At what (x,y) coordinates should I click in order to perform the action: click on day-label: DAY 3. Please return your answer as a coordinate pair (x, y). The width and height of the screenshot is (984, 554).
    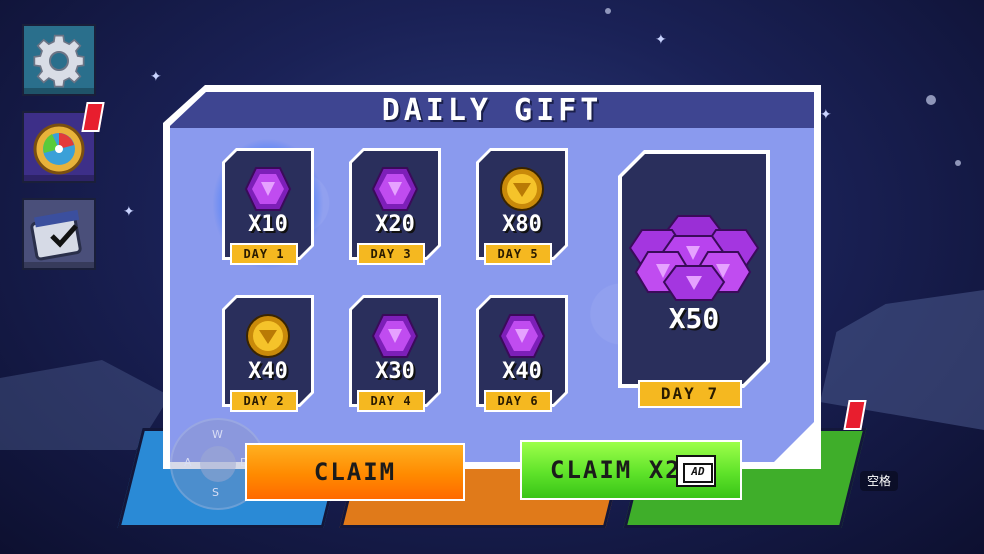
    Looking at the image, I should click on (391, 254).